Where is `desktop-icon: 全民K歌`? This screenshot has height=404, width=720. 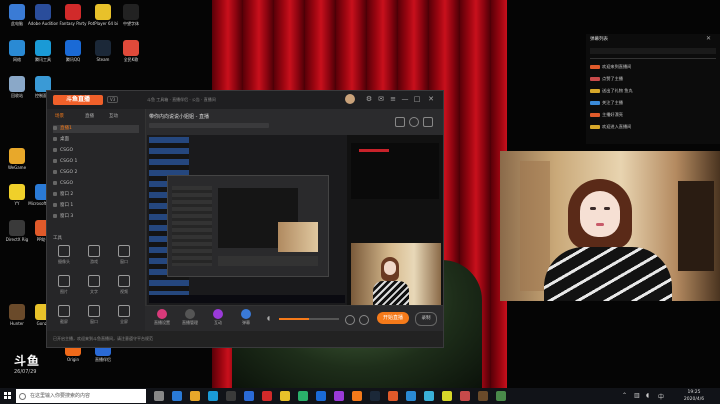
desktop-icon: 全民K歌 is located at coordinates (131, 57).